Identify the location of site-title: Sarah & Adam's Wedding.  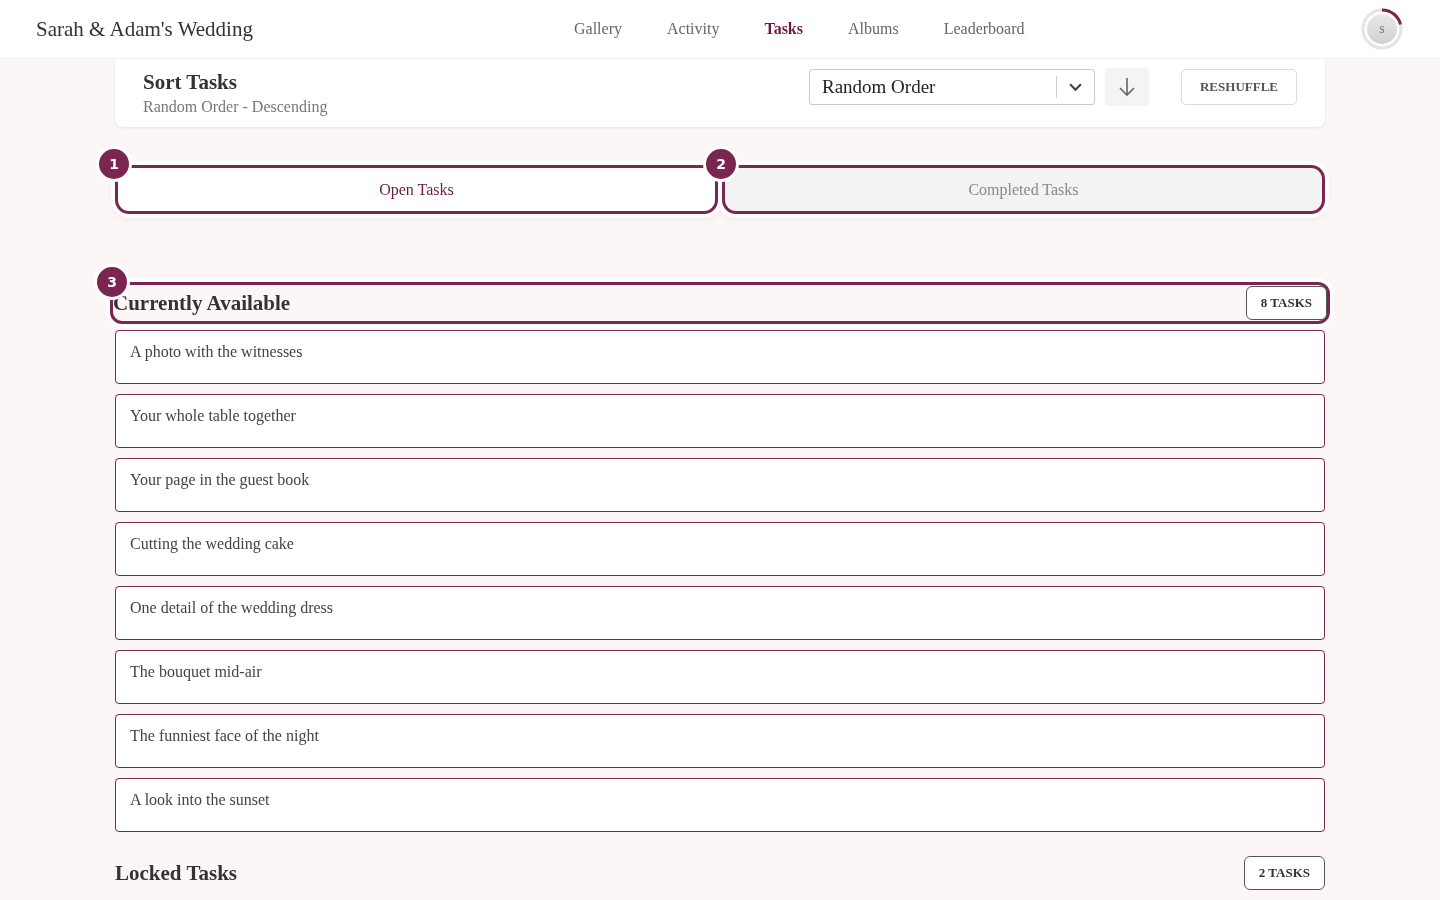
(144, 29).